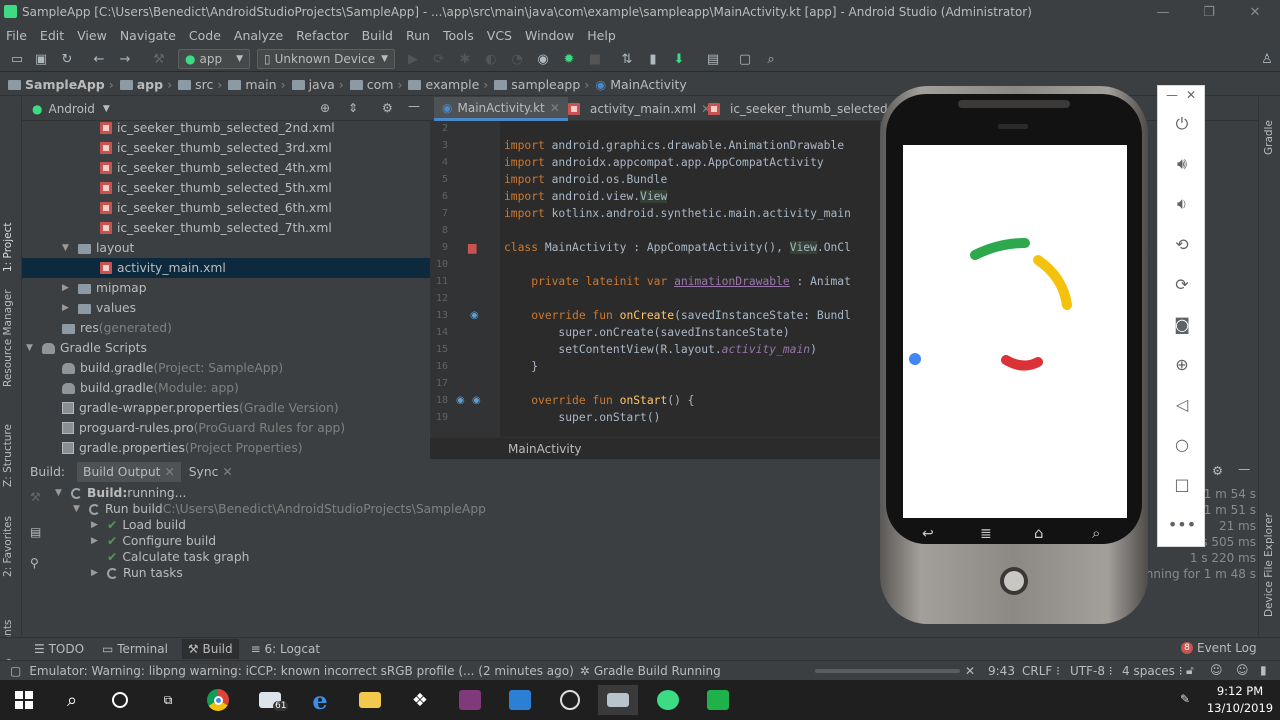  I want to click on dropbox-icon: ❖, so click(420, 700).